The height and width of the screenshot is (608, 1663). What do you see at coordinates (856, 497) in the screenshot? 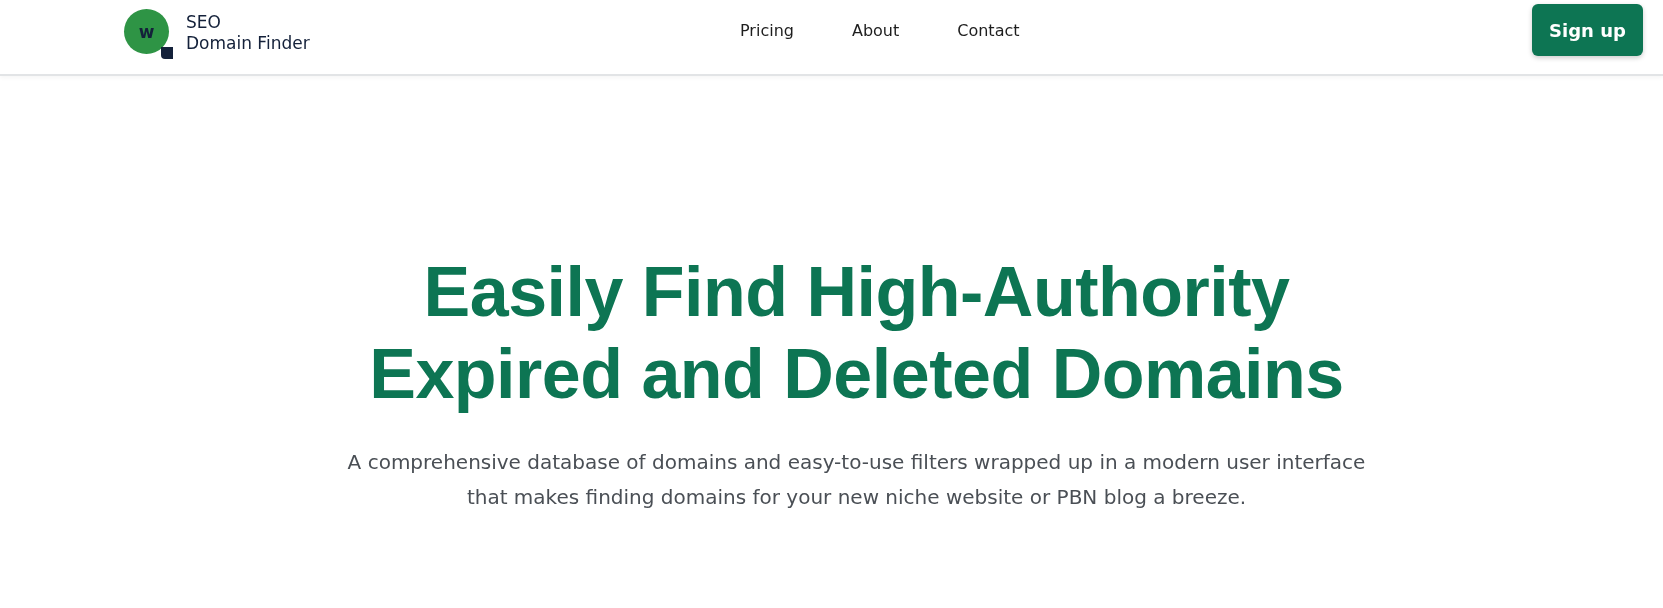
I see `subtitle-text: that makes finding domains for your new niche website or PBN blog a breeze.` at bounding box center [856, 497].